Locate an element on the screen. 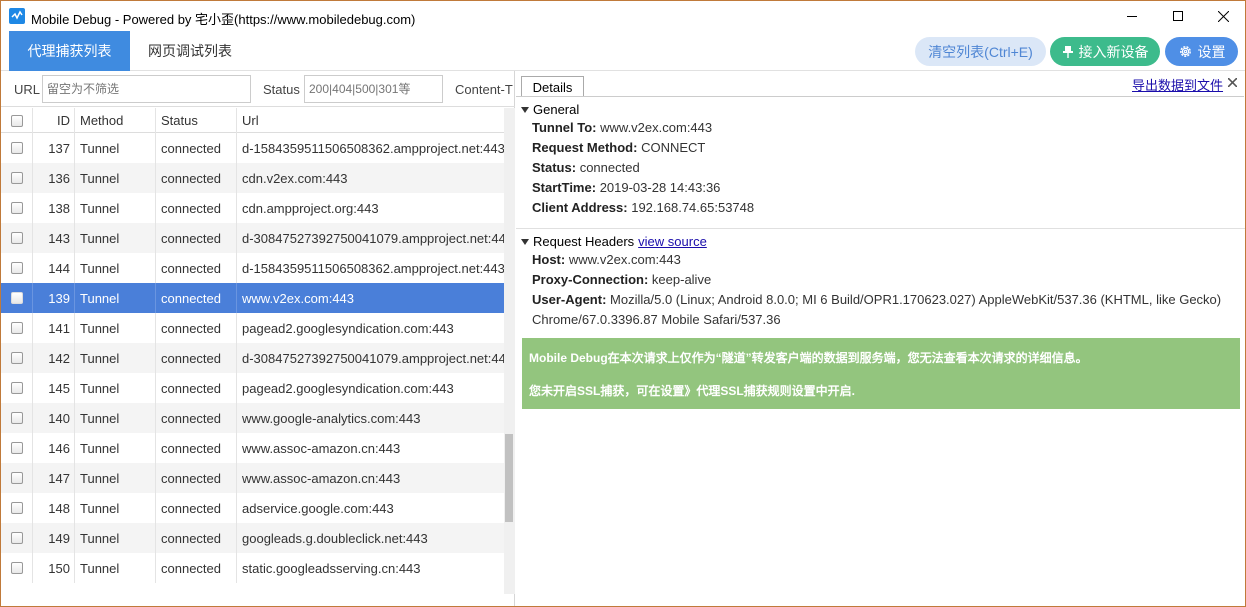 The height and width of the screenshot is (607, 1246). column-header-url: Url is located at coordinates (370, 120).